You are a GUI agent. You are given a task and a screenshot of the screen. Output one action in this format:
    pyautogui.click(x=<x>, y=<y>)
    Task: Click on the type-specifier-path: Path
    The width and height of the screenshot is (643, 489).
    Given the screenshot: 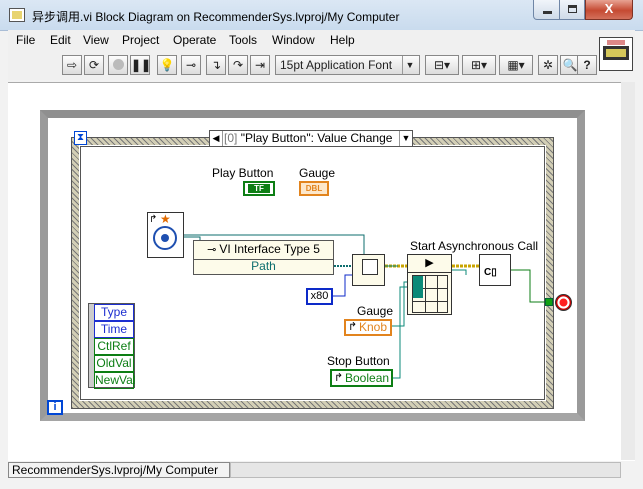 What is the action you would take?
    pyautogui.click(x=263, y=266)
    